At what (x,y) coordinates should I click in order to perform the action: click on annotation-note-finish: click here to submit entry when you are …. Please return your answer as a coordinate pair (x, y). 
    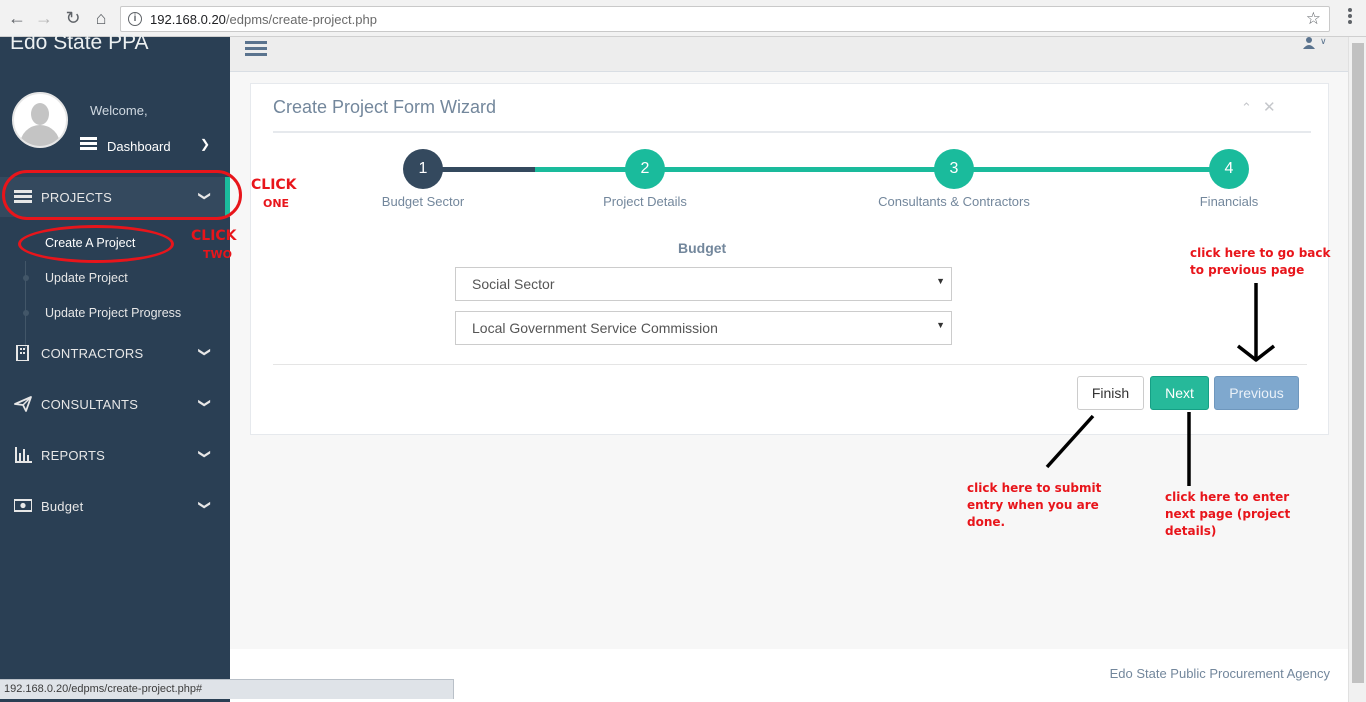
    Looking at the image, I should click on (1034, 505).